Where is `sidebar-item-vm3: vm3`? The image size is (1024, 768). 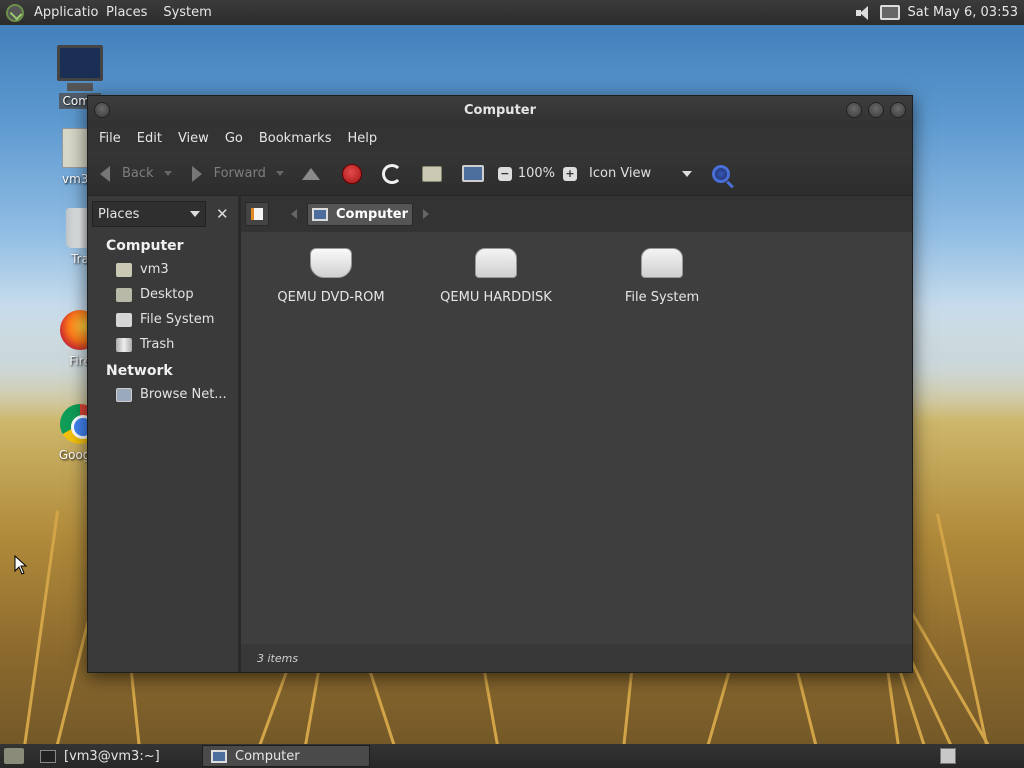 sidebar-item-vm3: vm3 is located at coordinates (163, 269).